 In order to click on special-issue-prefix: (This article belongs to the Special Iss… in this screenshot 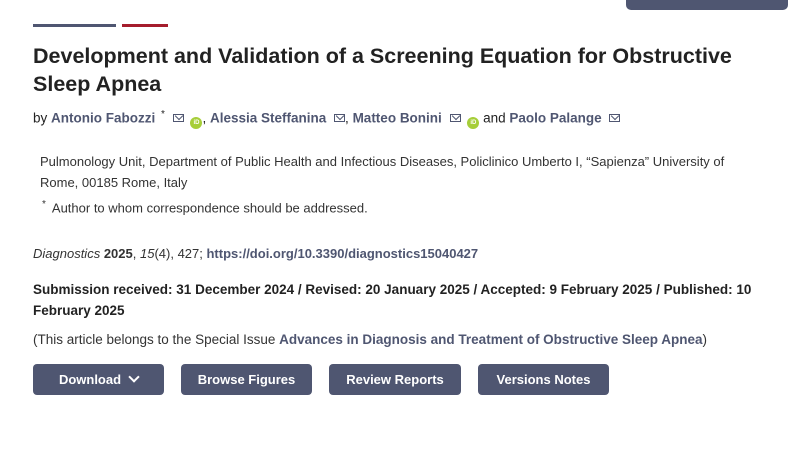, I will do `click(156, 339)`.